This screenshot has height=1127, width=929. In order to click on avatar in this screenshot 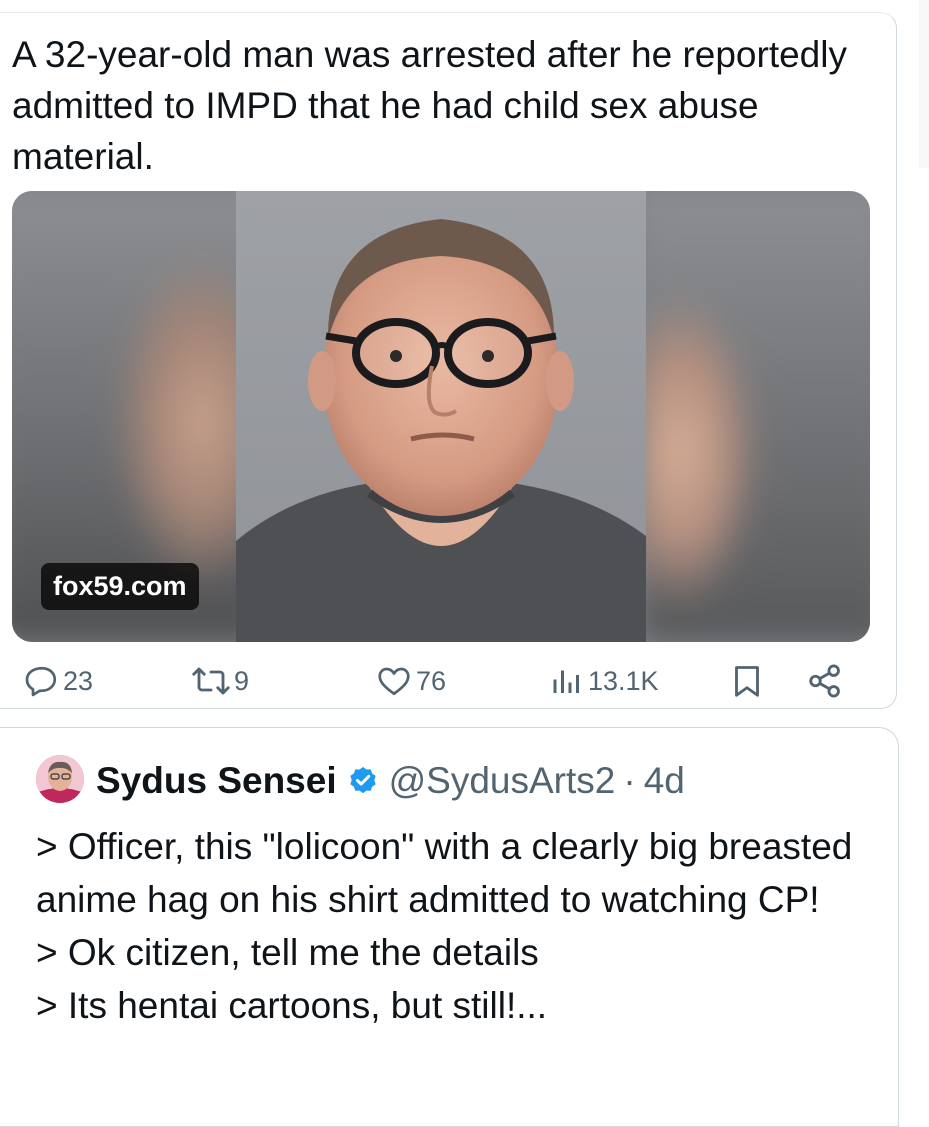, I will do `click(60, 779)`.